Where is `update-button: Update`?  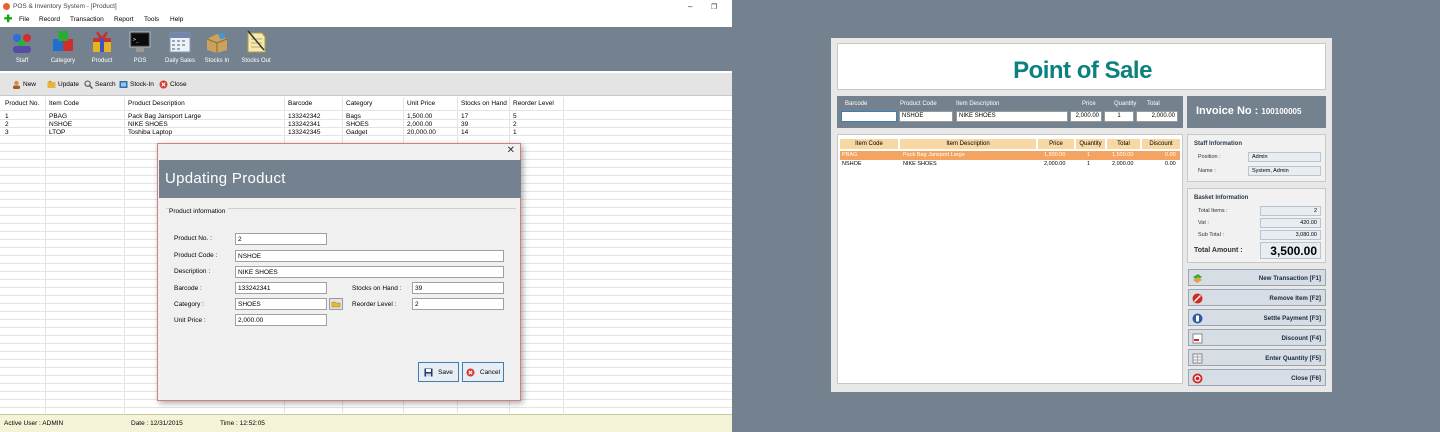 update-button: Update is located at coordinates (63, 84).